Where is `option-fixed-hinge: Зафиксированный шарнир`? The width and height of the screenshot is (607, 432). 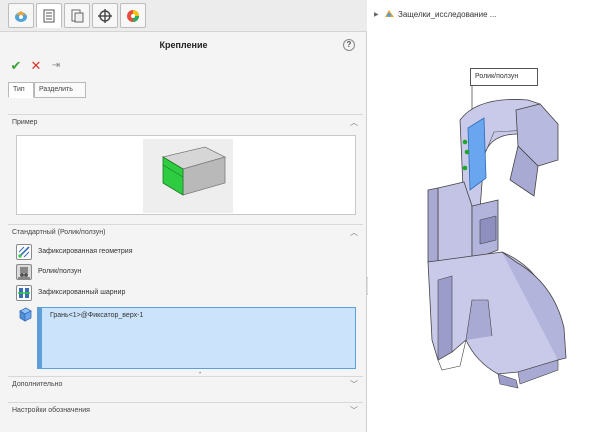
option-fixed-hinge: Зафиксированный шарнир is located at coordinates (186, 294).